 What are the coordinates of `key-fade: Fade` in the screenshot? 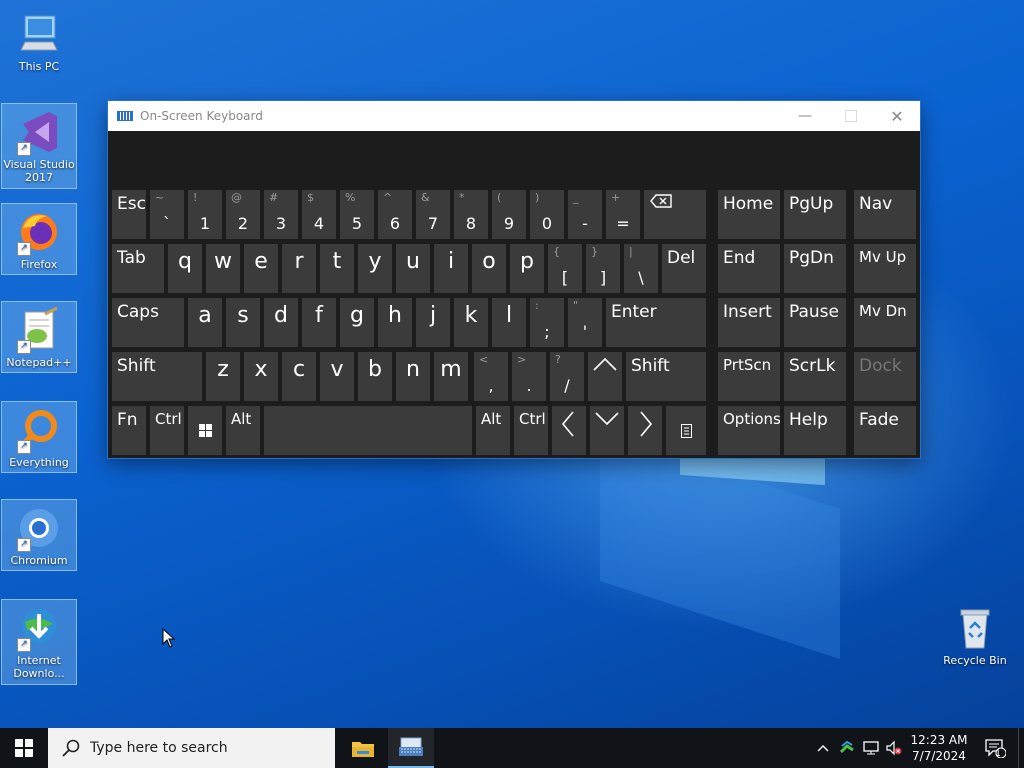 It's located at (885, 430).